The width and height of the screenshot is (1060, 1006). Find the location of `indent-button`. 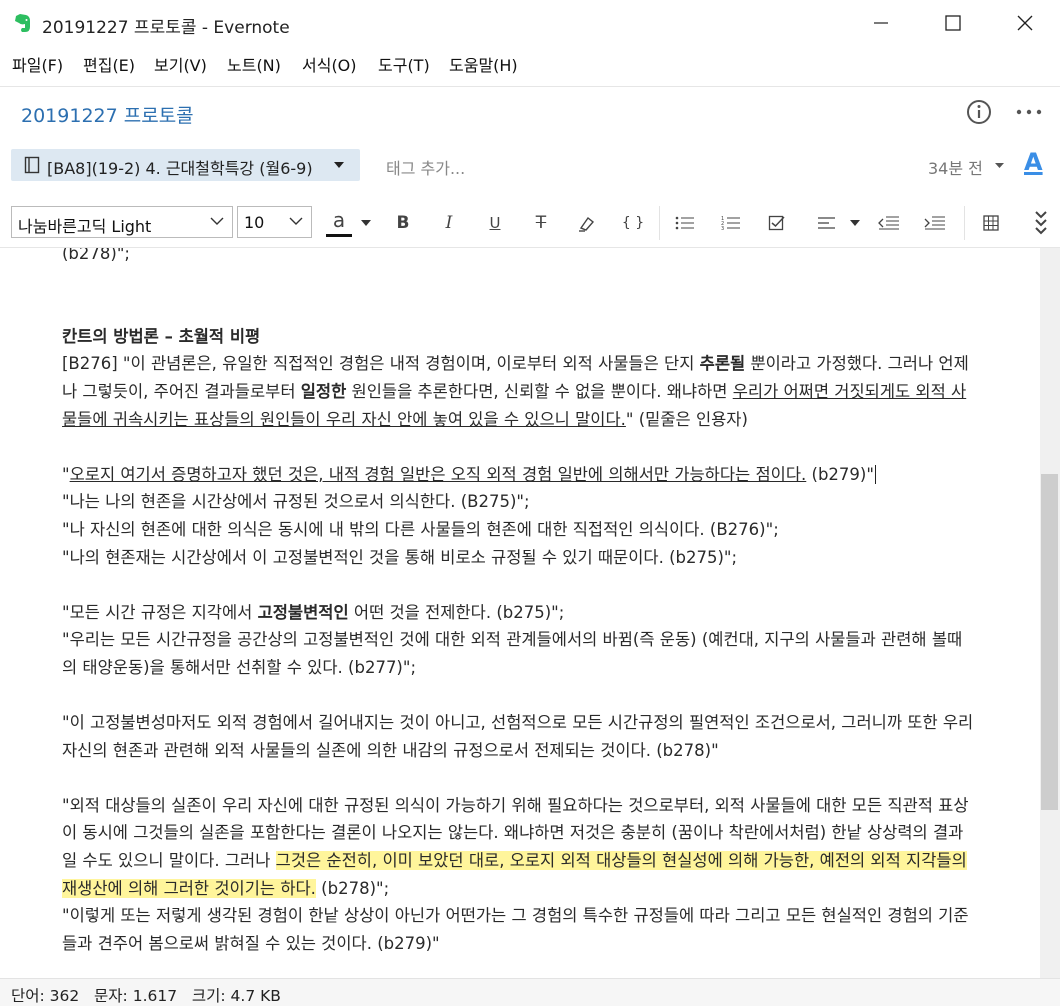

indent-button is located at coordinates (935, 223).